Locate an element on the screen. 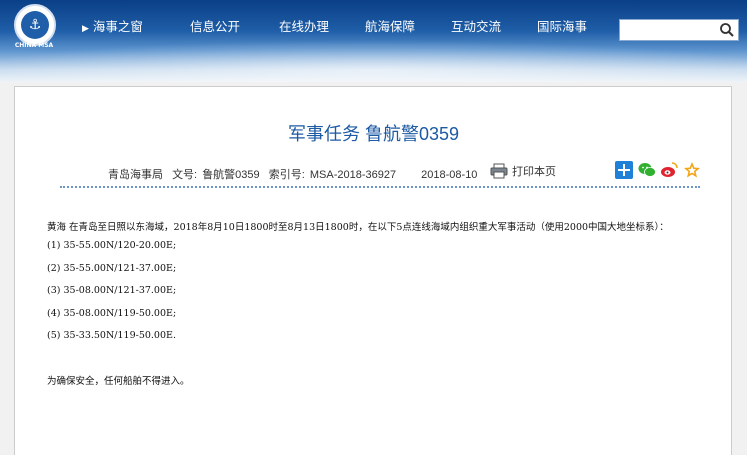 Image resolution: width=747 pixels, height=455 pixels. nav-label: 信息公开 is located at coordinates (215, 27).